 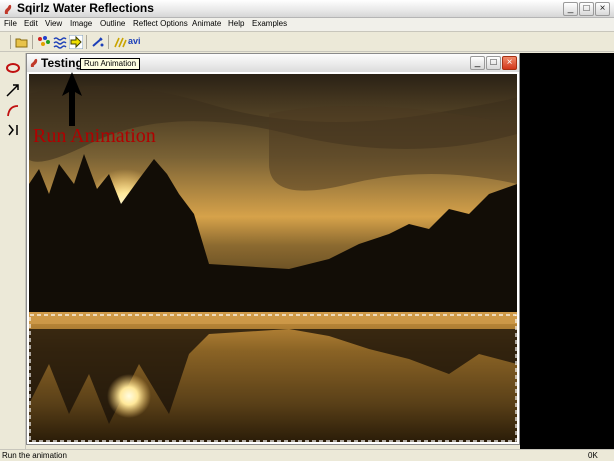 What do you see at coordinates (307, 9) in the screenshot?
I see `title-bar: Sqirlz Water Reflections _ □ ×` at bounding box center [307, 9].